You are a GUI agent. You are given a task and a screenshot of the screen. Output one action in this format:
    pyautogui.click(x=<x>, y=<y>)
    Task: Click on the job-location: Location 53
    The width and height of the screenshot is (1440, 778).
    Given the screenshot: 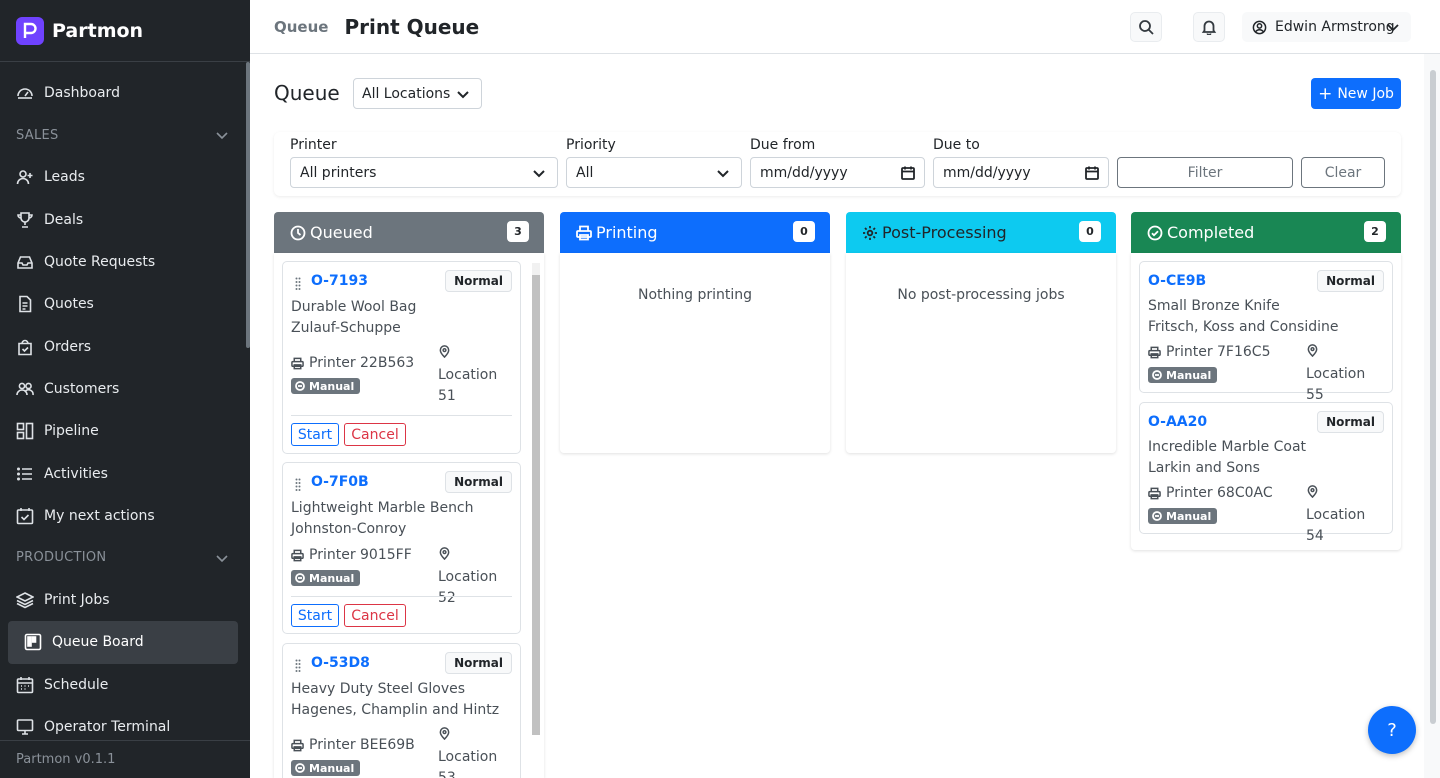 What is the action you would take?
    pyautogui.click(x=478, y=752)
    